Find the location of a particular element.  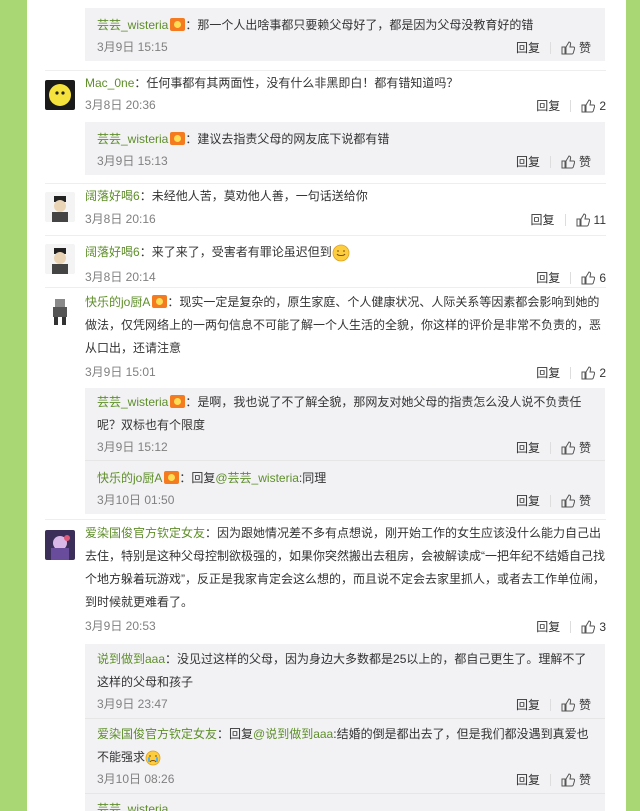

comment-meta: 3月8日 20:16 回复 11 is located at coordinates (345, 219).